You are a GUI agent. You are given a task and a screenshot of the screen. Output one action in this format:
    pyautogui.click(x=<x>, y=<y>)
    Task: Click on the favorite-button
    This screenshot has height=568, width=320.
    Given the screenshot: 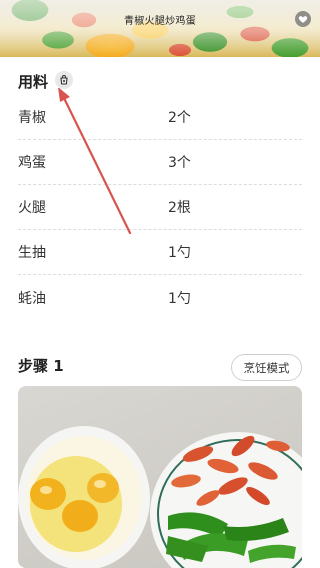 What is the action you would take?
    pyautogui.click(x=303, y=19)
    